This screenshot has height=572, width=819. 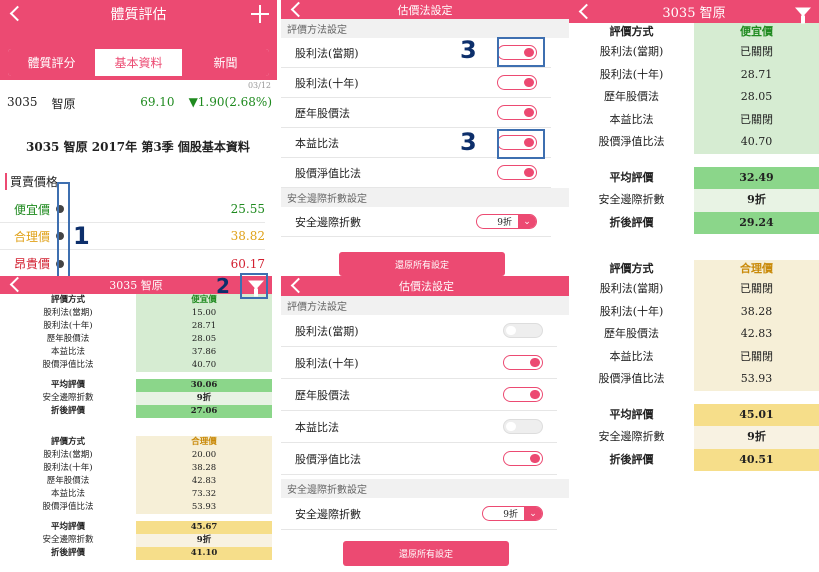 What do you see at coordinates (756, 222) in the screenshot?
I see `summary-value: 29.24` at bounding box center [756, 222].